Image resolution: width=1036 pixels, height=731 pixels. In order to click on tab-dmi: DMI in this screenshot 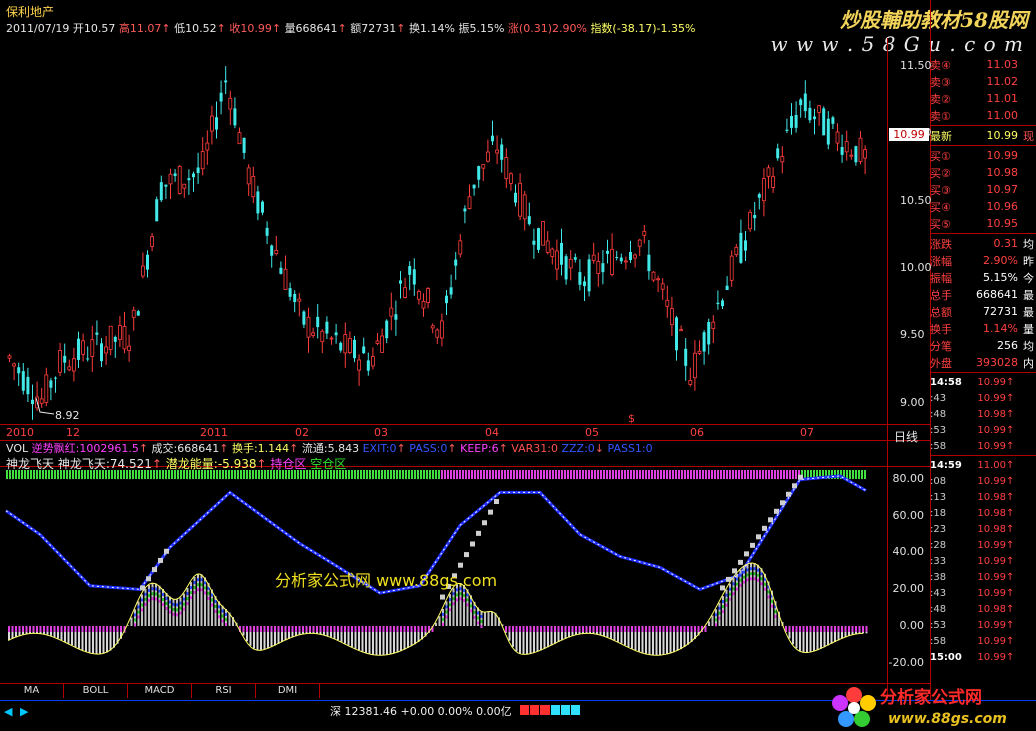, I will do `click(288, 691)`.